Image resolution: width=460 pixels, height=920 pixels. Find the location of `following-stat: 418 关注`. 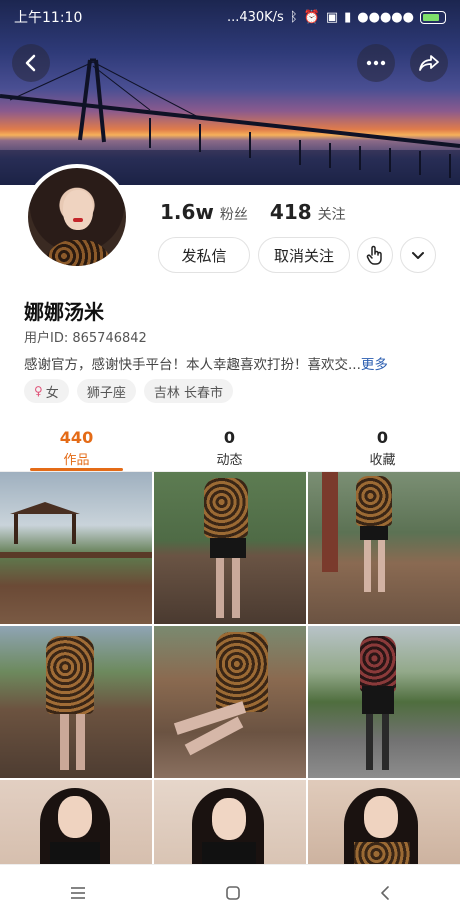

following-stat: 418 关注 is located at coordinates (308, 212).